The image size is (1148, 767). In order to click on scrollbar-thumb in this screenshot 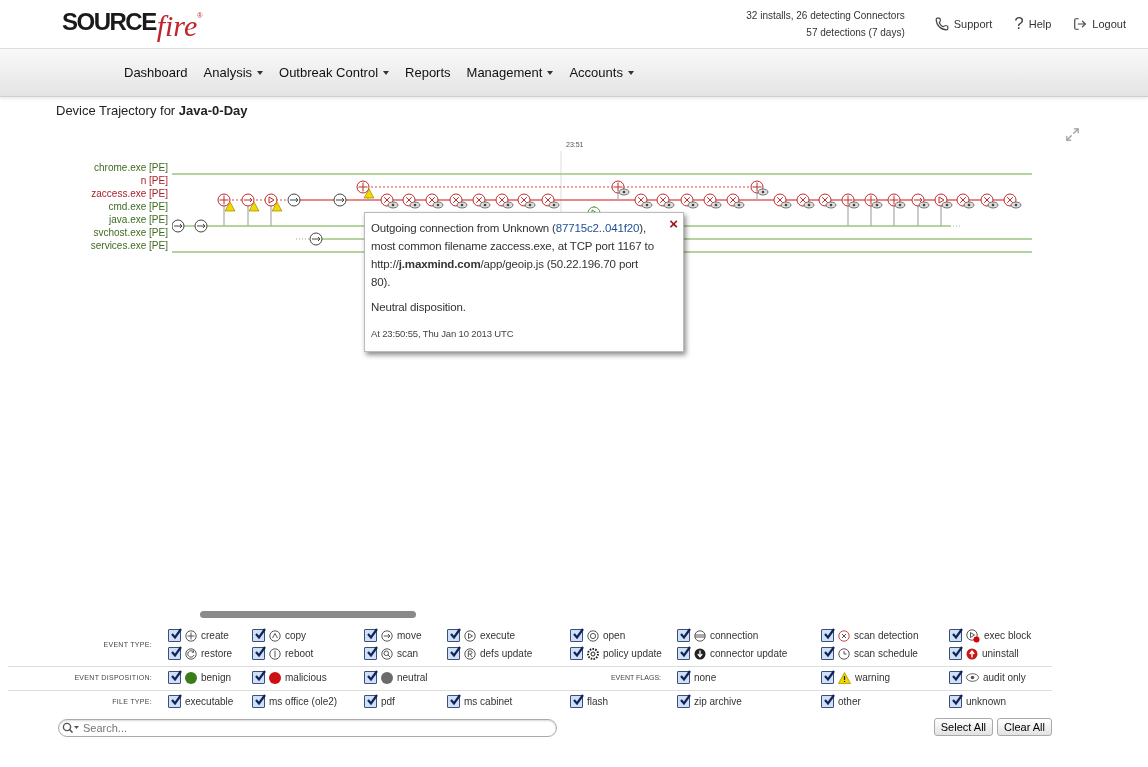, I will do `click(308, 614)`.